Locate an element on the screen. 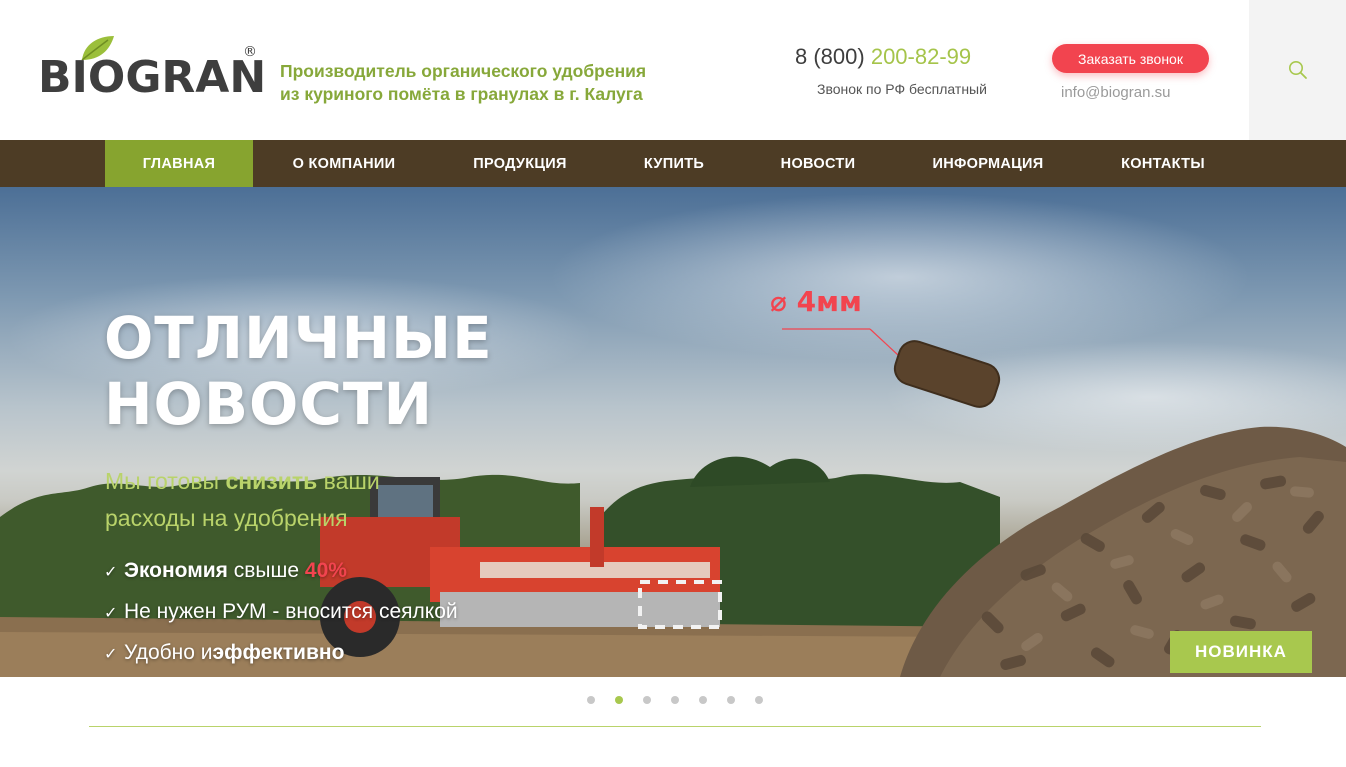 The height and width of the screenshot is (767, 1346). list-item: ✓ Экономия свыше 40% is located at coordinates (281, 575).